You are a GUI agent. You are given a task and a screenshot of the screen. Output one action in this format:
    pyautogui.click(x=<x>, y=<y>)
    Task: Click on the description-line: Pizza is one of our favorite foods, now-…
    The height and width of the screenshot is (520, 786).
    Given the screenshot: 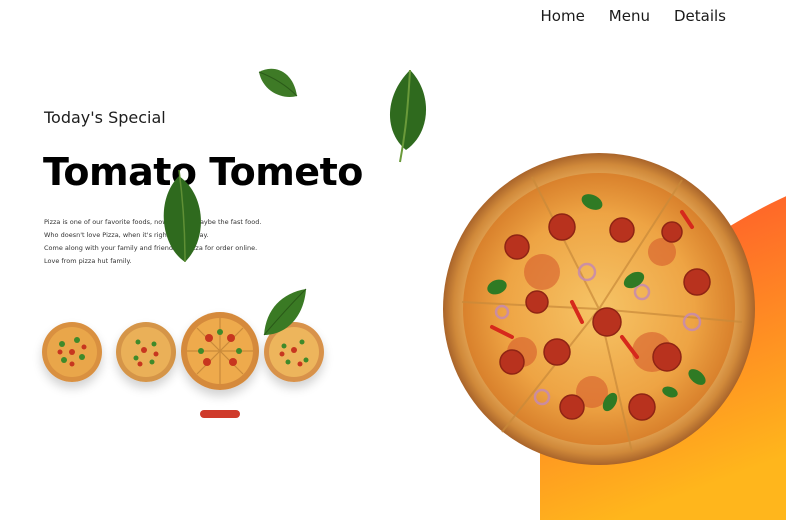 What is the action you would take?
    pyautogui.click(x=153, y=222)
    